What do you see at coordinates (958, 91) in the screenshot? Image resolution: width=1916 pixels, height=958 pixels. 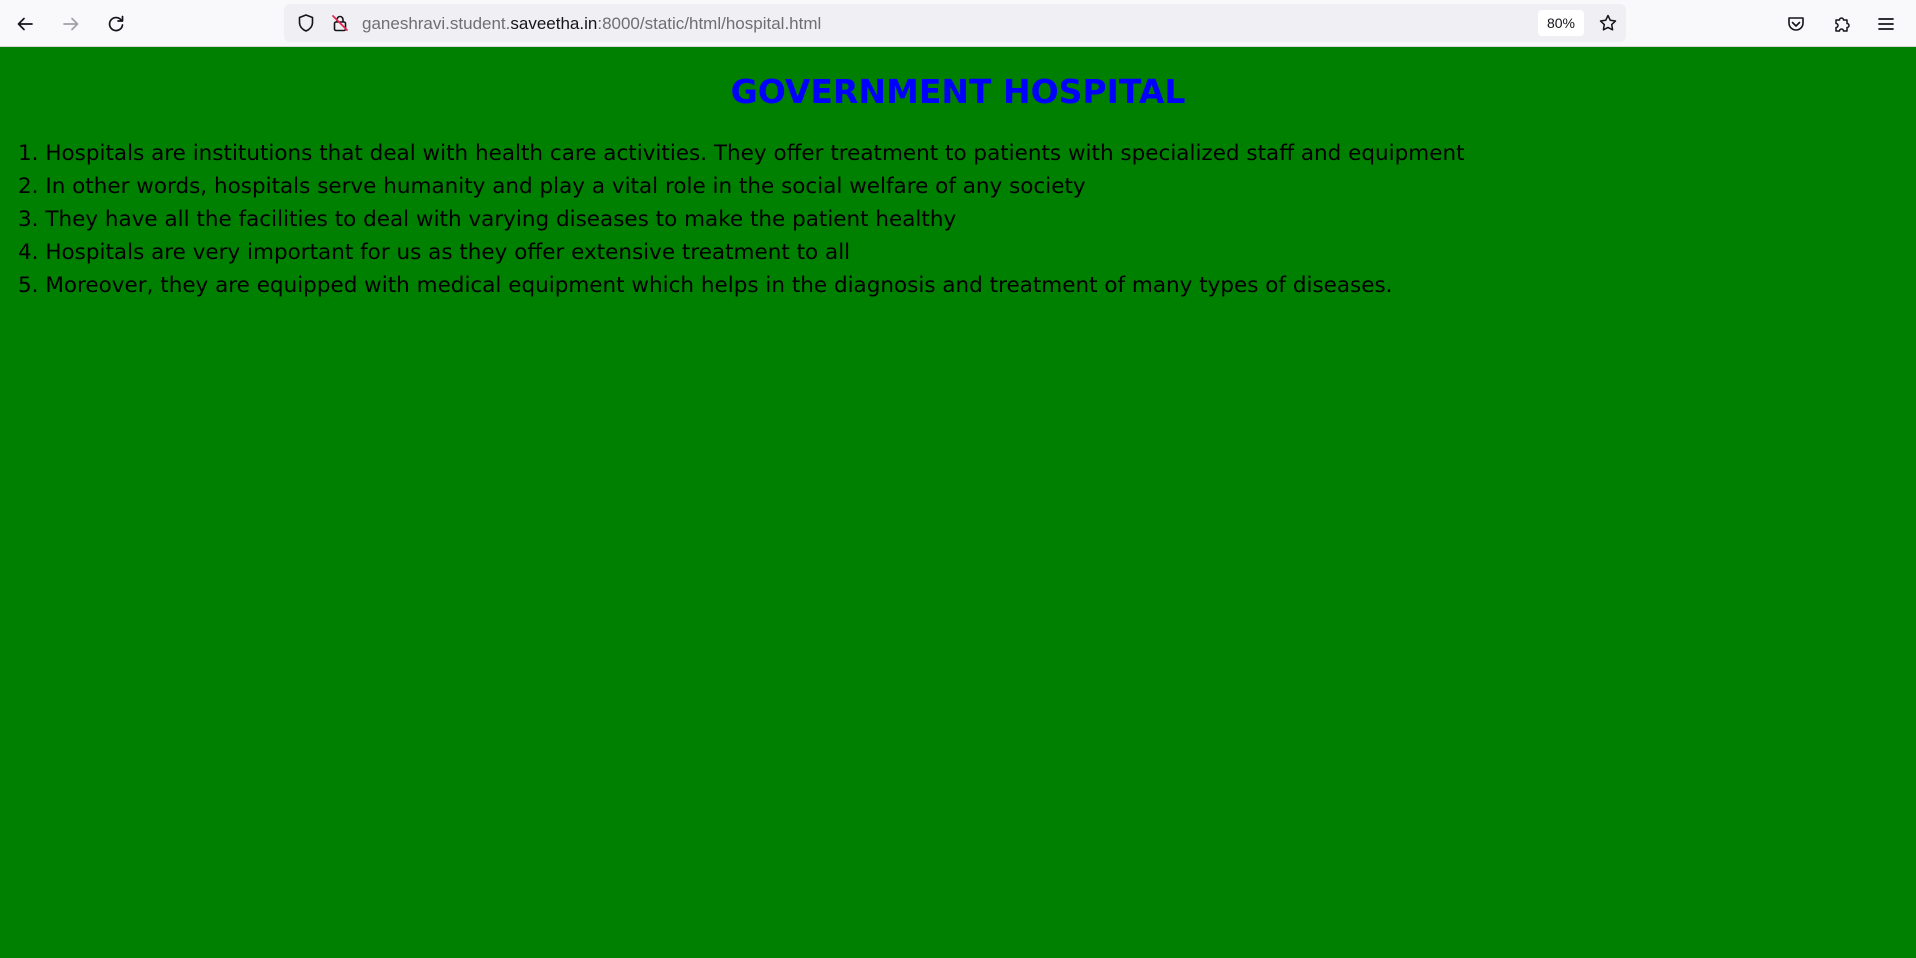 I see `page-title: GOVERNMENT HOSPITAL` at bounding box center [958, 91].